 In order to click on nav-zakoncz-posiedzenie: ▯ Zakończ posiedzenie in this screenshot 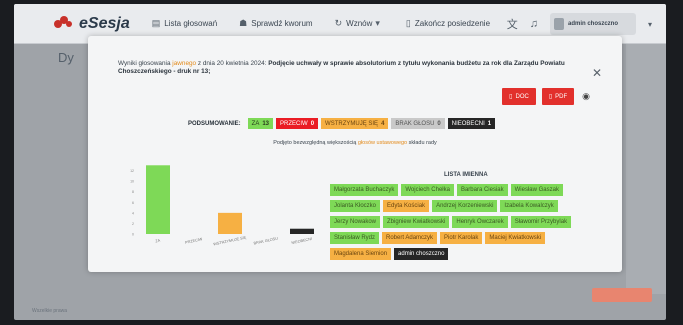, I will do `click(448, 23)`.